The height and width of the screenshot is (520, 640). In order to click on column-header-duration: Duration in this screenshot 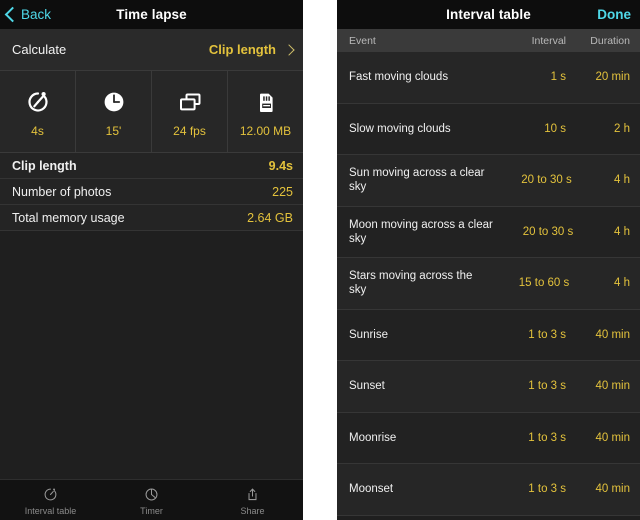, I will do `click(610, 40)`.